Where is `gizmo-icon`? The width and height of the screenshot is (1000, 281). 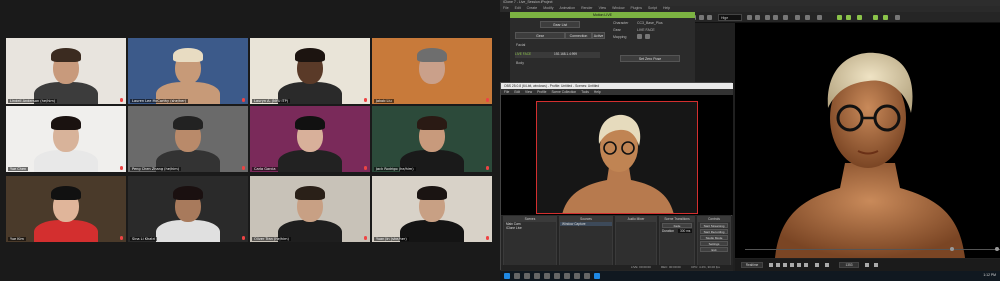
gizmo-icon is located at coordinates (807, 17).